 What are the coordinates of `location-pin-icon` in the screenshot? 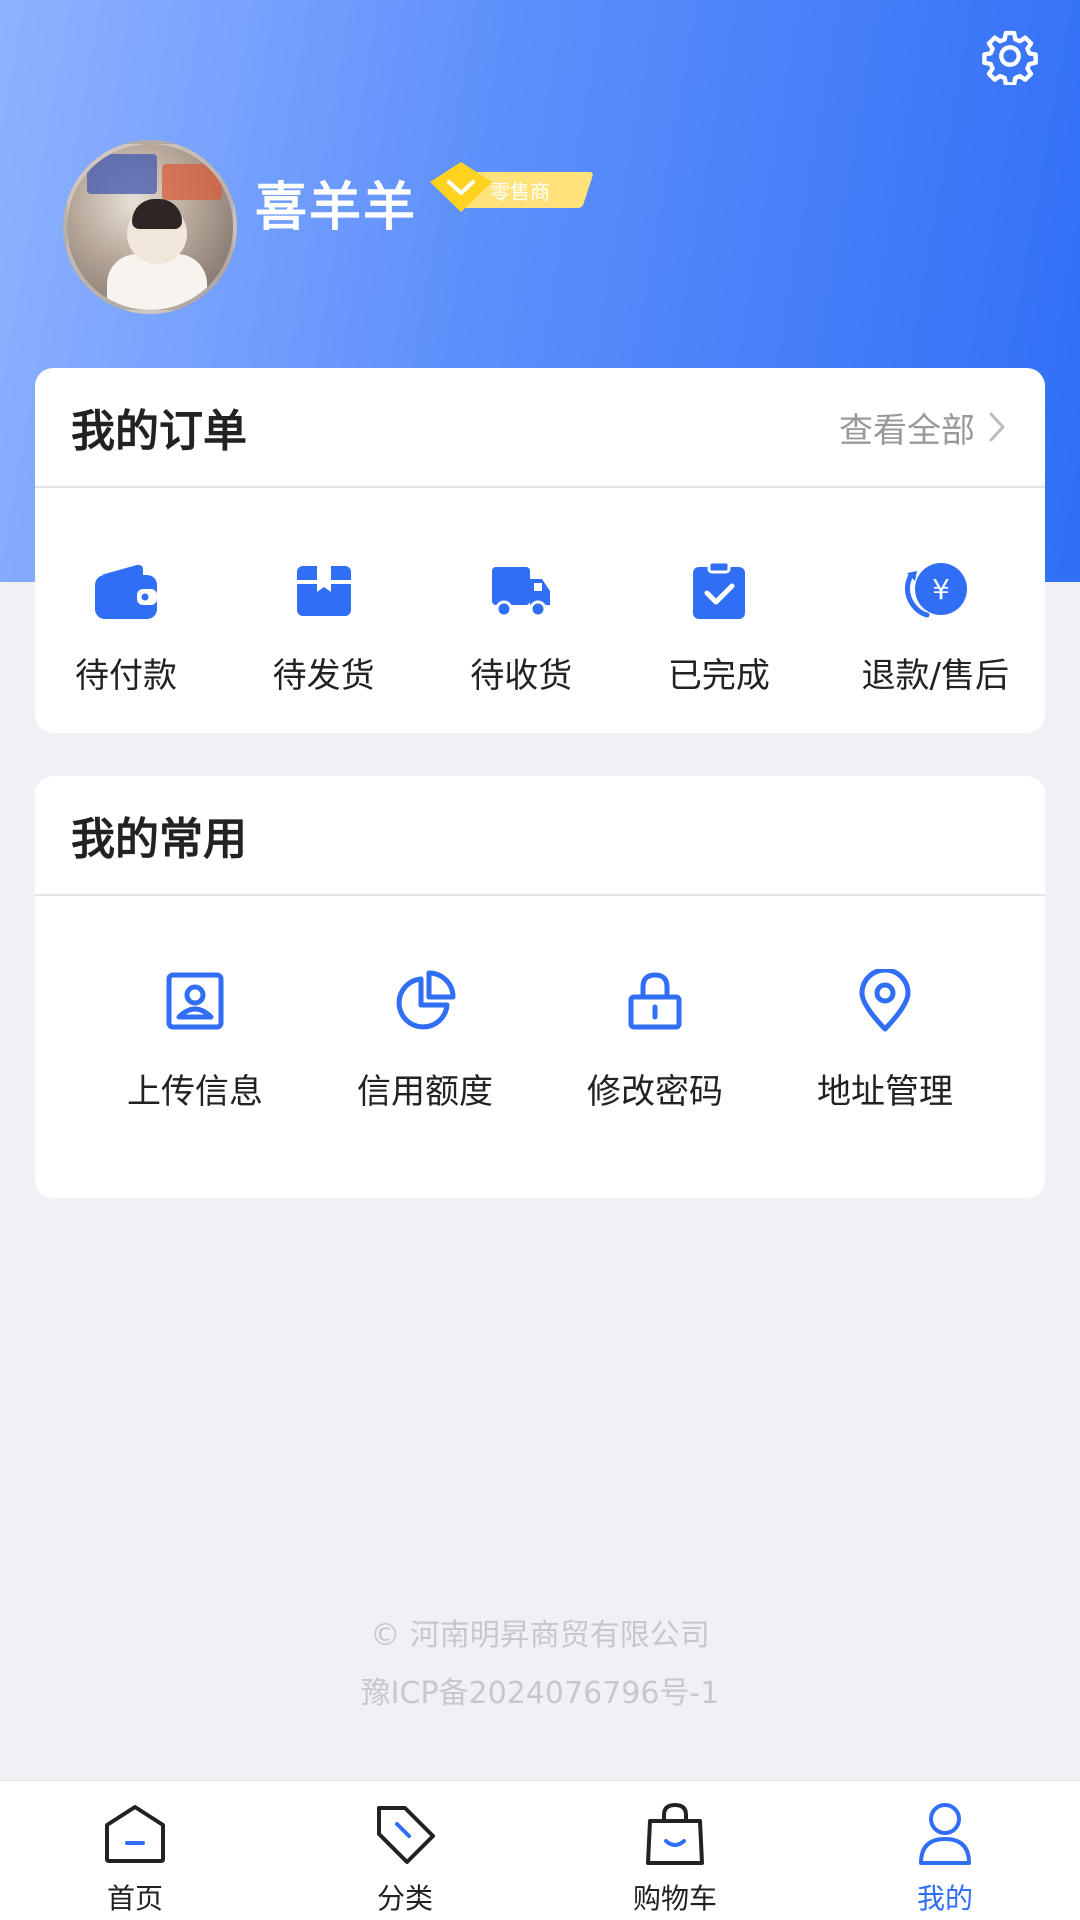 It's located at (885, 1000).